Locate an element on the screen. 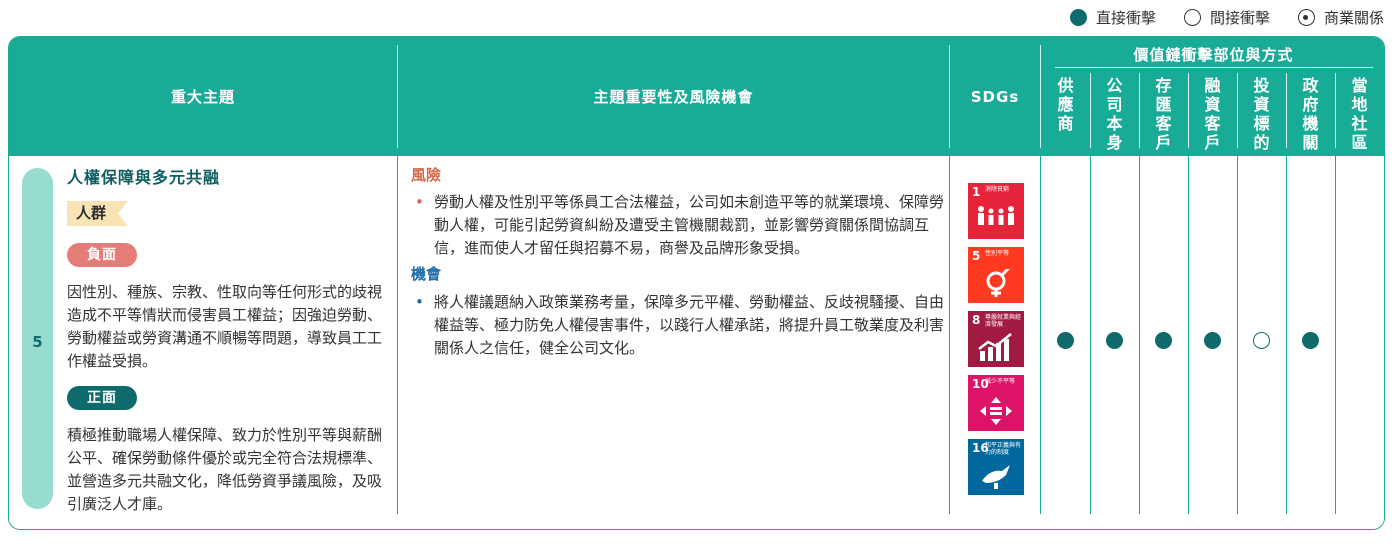 This screenshot has width=1396, height=549. header-stakeholder: 當地社區 is located at coordinates (1359, 114).